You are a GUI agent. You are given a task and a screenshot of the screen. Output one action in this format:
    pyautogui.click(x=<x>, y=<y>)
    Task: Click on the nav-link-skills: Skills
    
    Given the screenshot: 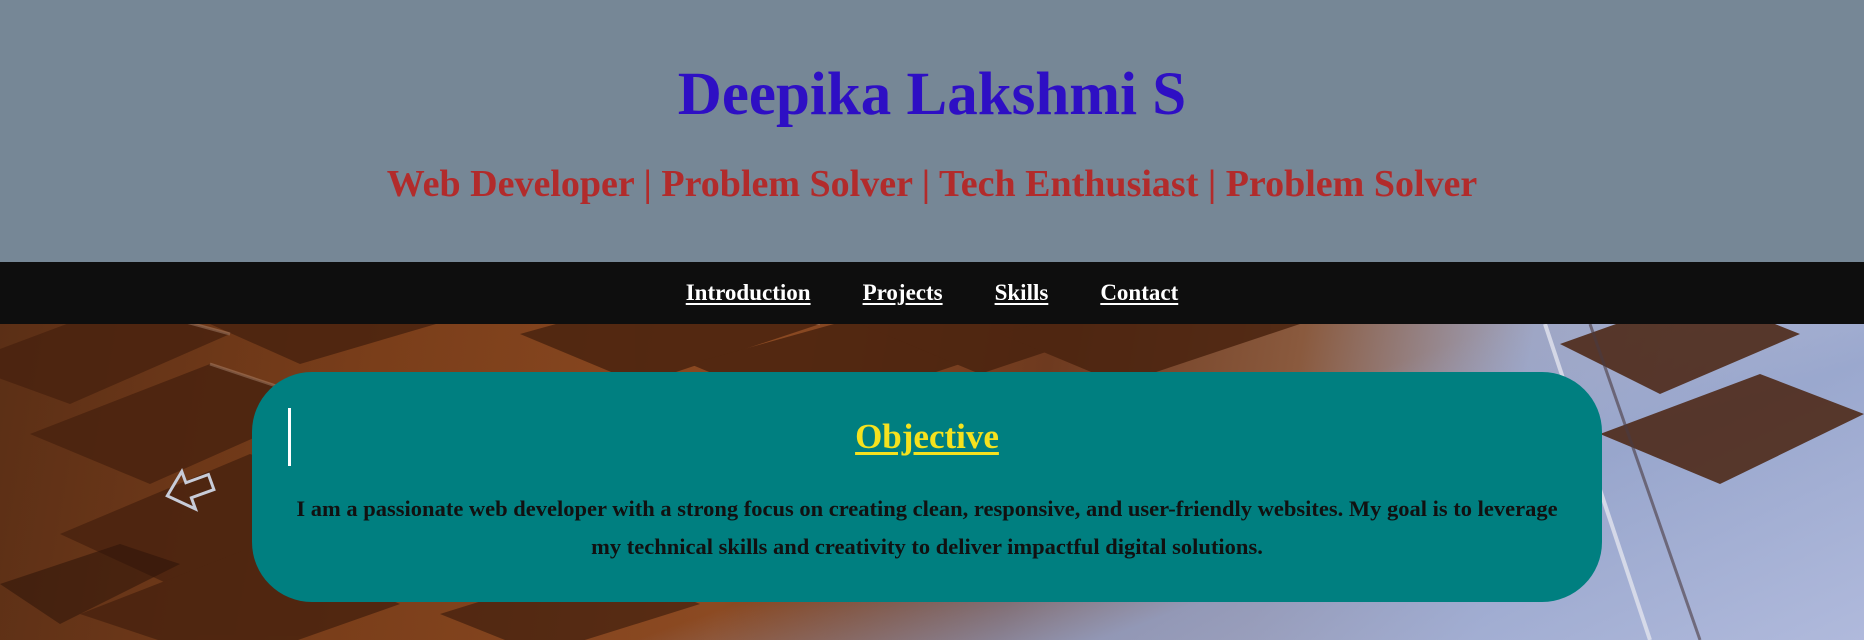 What is the action you would take?
    pyautogui.click(x=1022, y=293)
    